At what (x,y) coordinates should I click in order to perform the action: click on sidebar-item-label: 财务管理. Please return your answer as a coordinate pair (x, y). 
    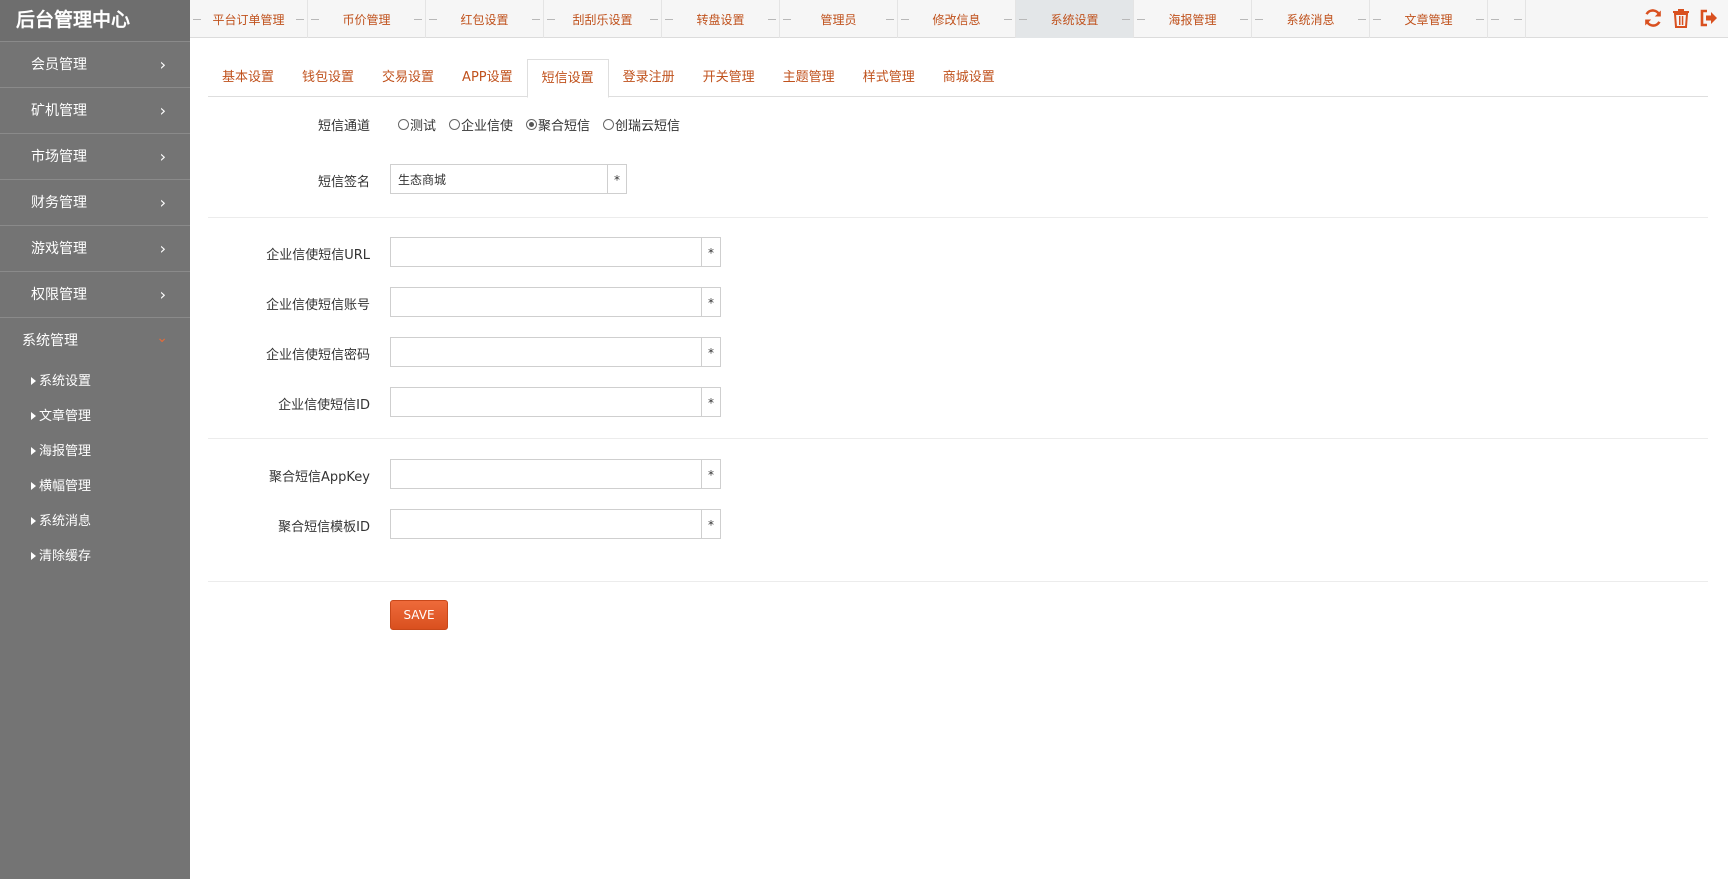
    Looking at the image, I should click on (59, 203).